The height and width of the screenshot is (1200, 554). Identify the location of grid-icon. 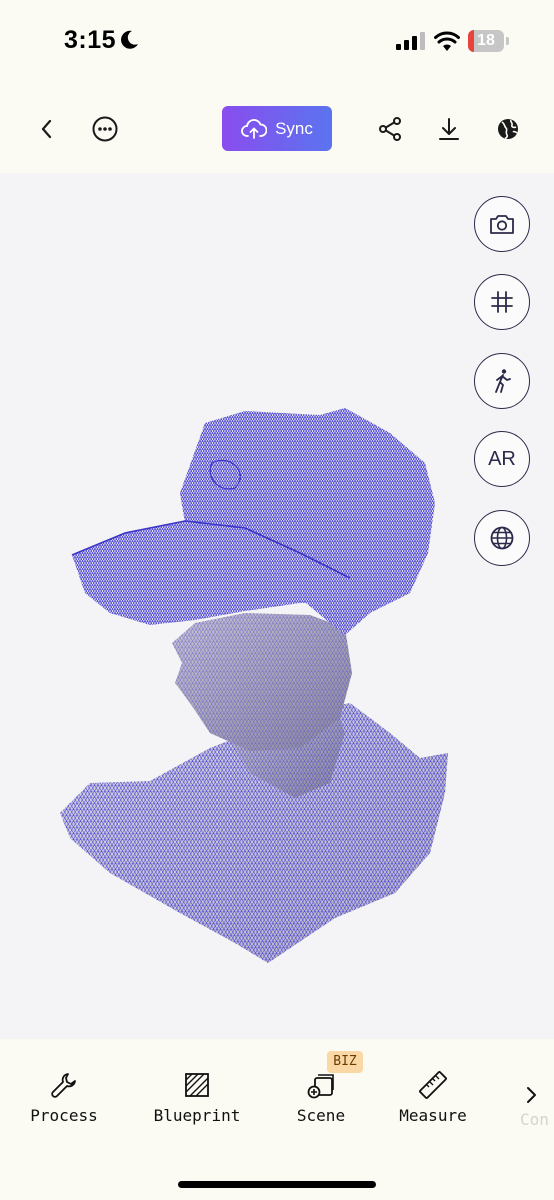
(502, 302).